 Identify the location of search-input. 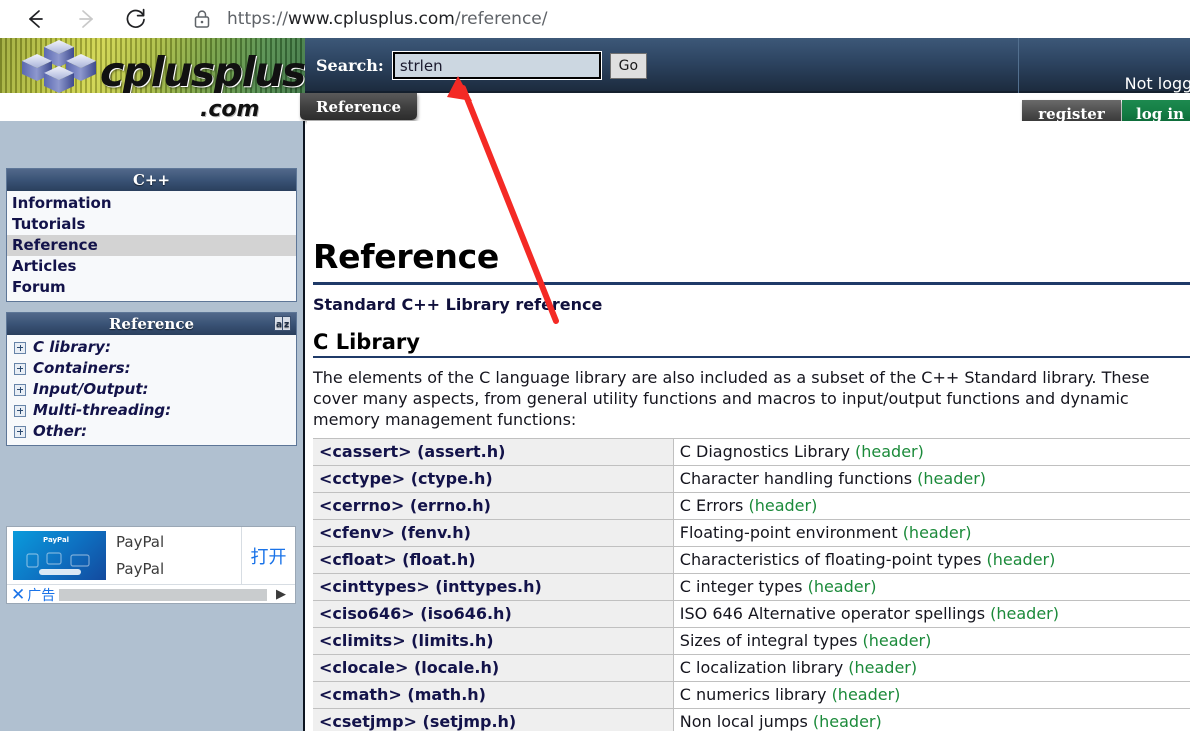
(496, 65).